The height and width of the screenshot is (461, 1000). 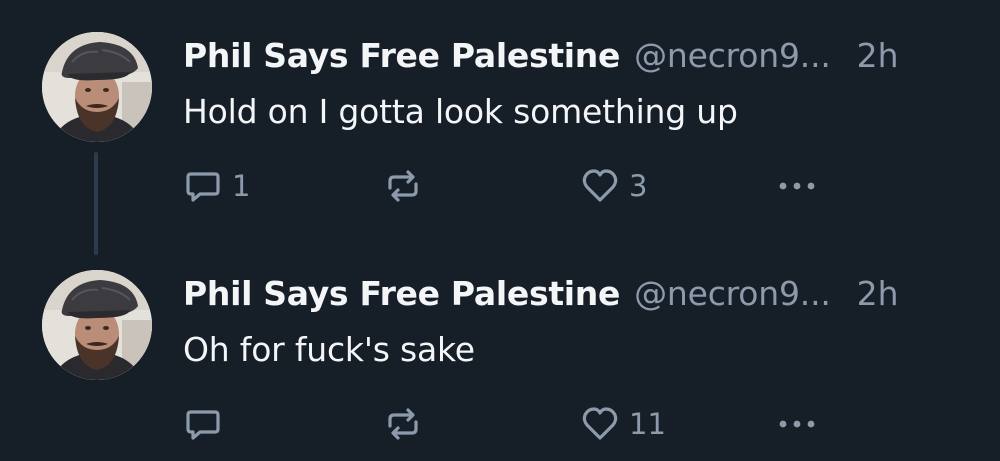 I want to click on reply-button, so click(x=207, y=424).